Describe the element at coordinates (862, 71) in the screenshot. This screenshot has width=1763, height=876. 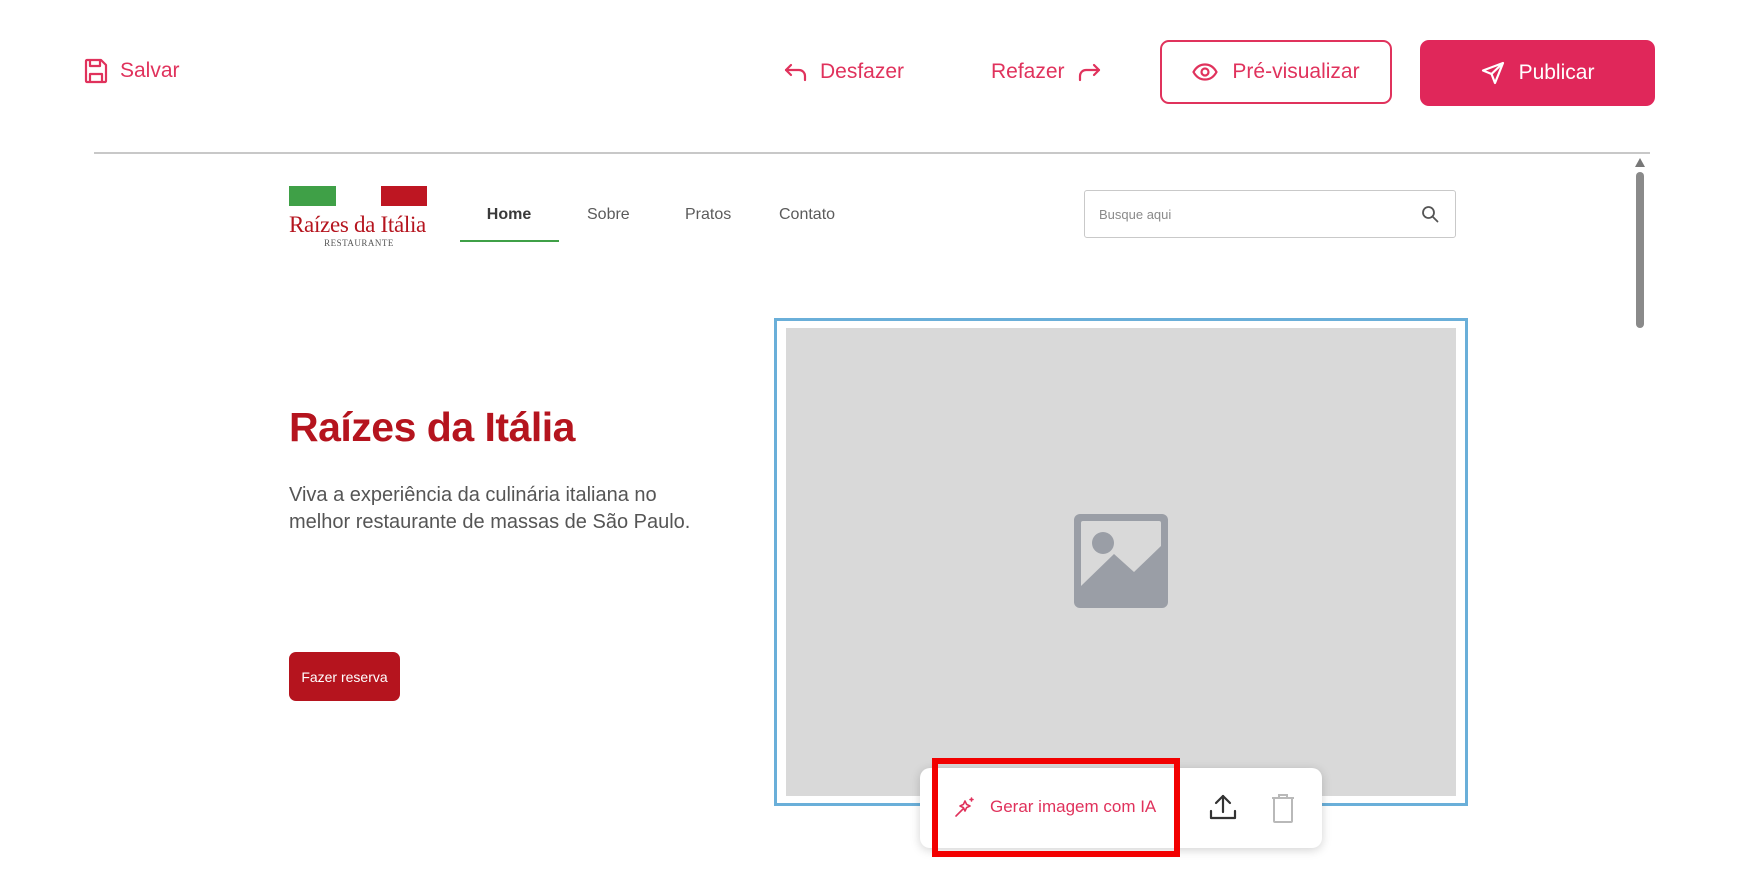
I see `undo-label: Desfazer` at that location.